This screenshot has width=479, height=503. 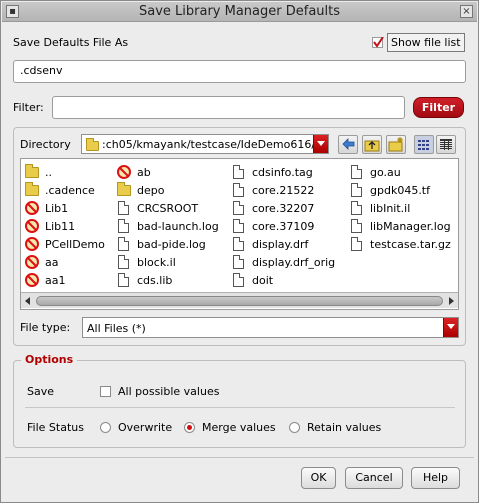 I want to click on file-name: .., so click(x=48, y=172).